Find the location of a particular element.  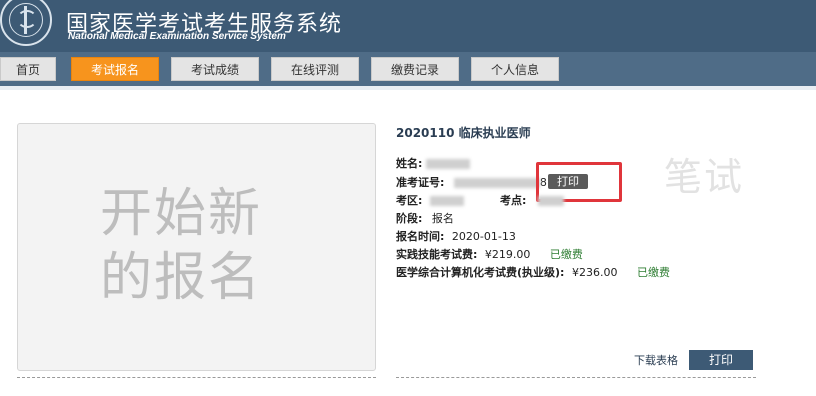

card-divider is located at coordinates (196, 377).